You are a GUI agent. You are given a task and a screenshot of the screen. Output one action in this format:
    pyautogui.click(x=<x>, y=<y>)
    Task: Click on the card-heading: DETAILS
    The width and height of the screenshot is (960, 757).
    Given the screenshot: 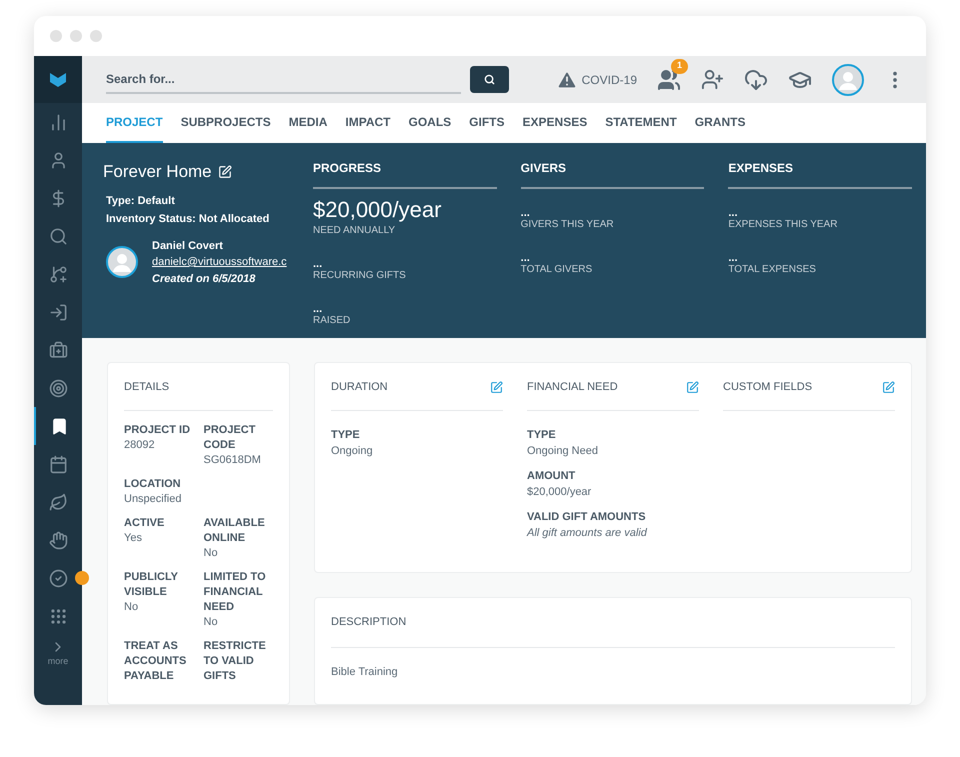 What is the action you would take?
    pyautogui.click(x=198, y=394)
    